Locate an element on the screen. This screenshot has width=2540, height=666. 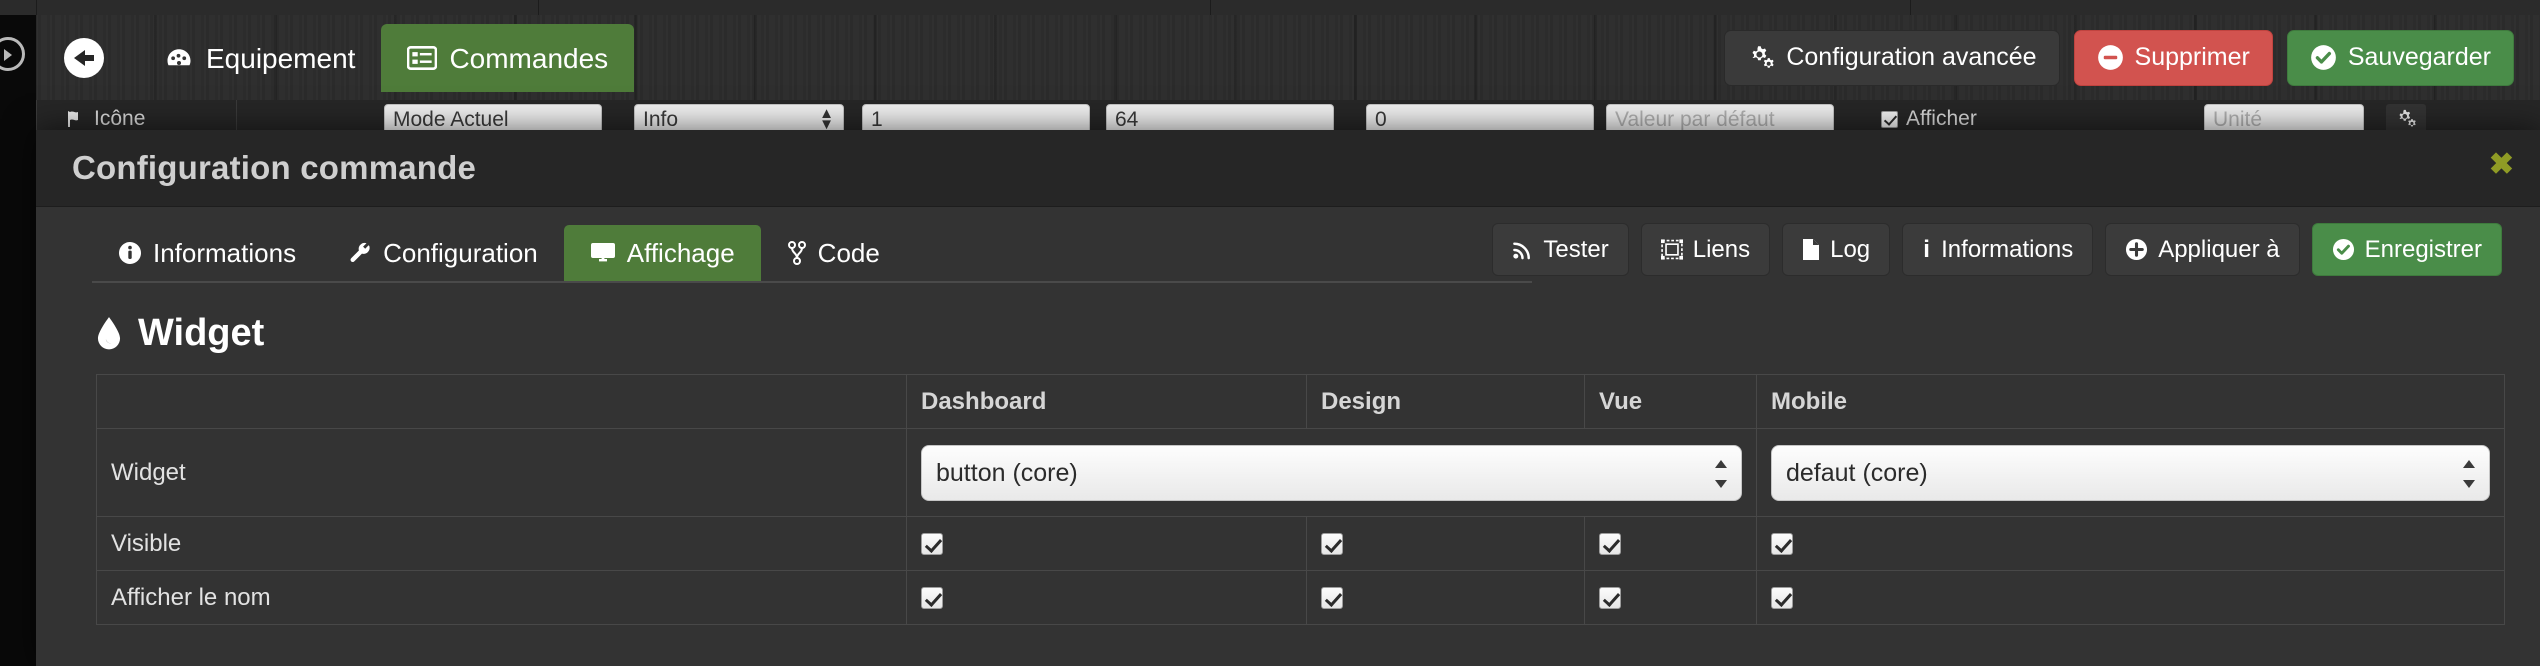
appliquer-a-label: Appliquer à is located at coordinates (2219, 249).